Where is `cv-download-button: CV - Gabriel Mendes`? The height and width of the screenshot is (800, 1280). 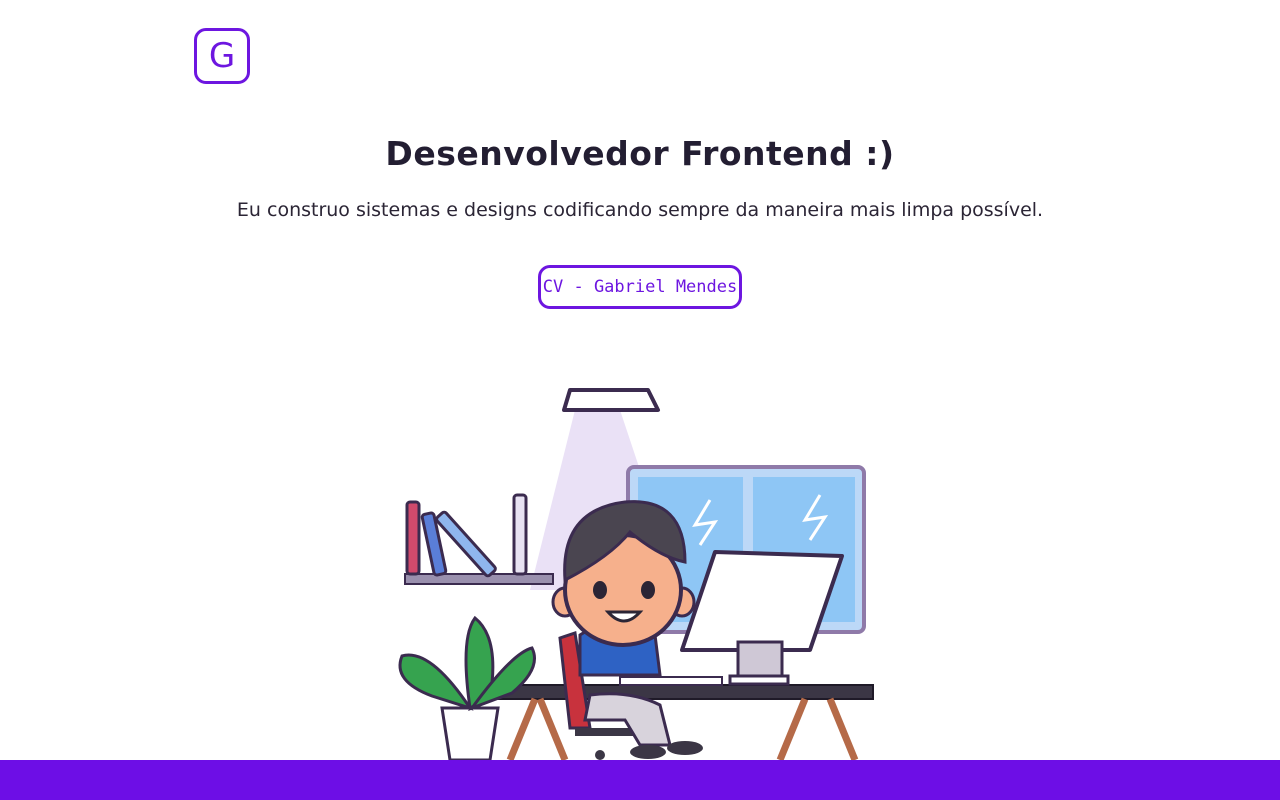 cv-download-button: CV - Gabriel Mendes is located at coordinates (640, 287).